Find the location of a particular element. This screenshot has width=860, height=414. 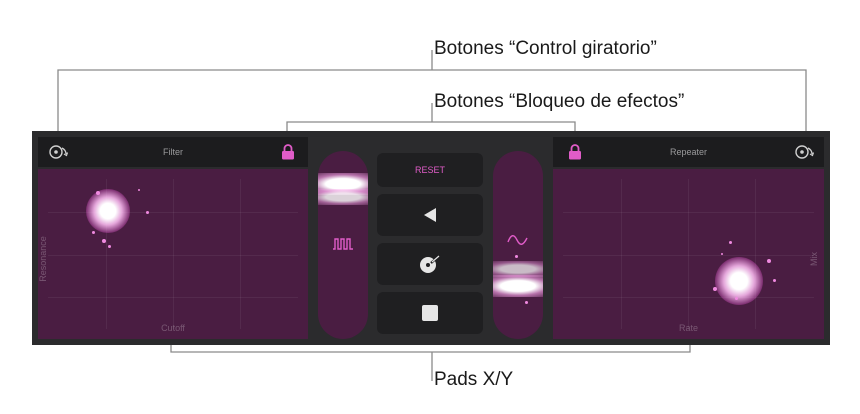

lock-icon is located at coordinates (288, 152).